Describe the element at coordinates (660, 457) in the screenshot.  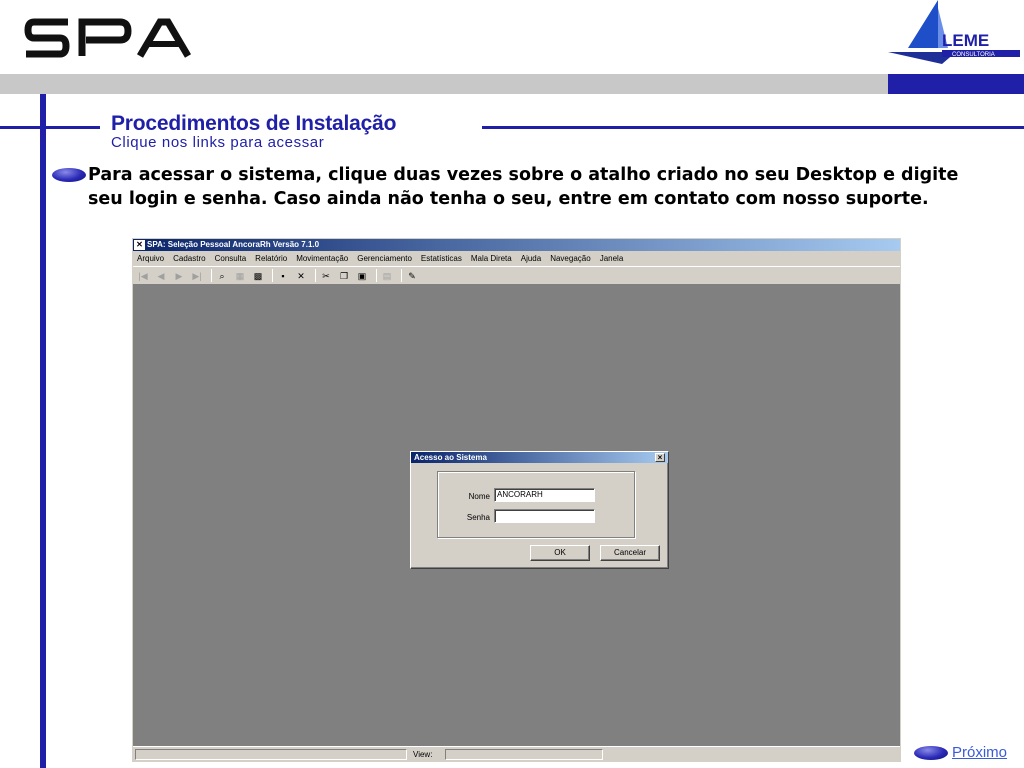
I see `close-icon: ×` at that location.